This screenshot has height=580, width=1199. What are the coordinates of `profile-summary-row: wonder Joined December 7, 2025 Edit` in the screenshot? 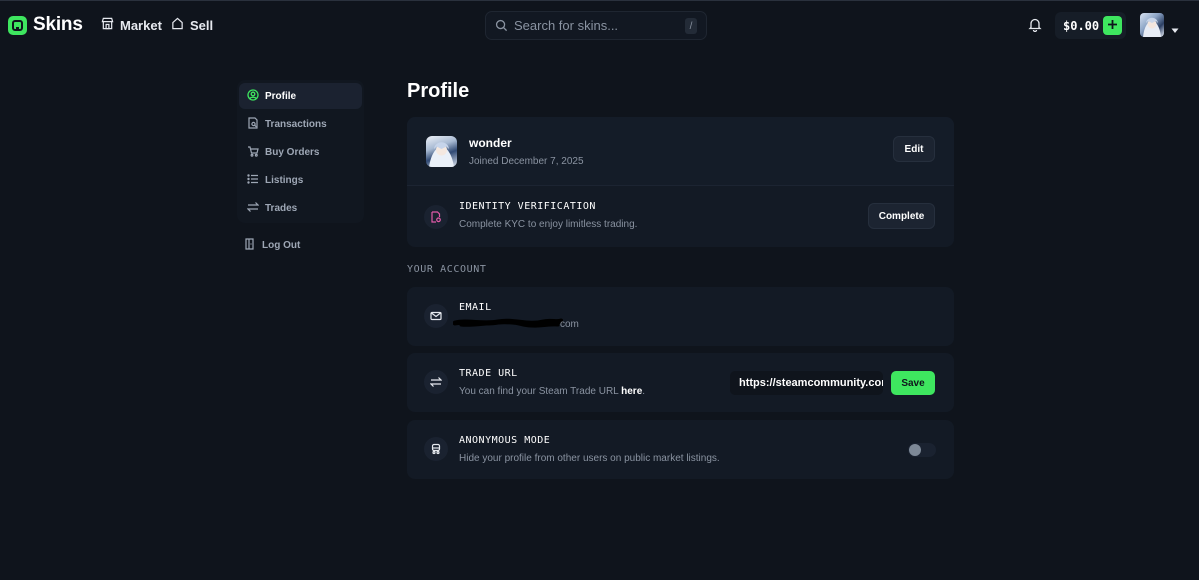 It's located at (680, 151).